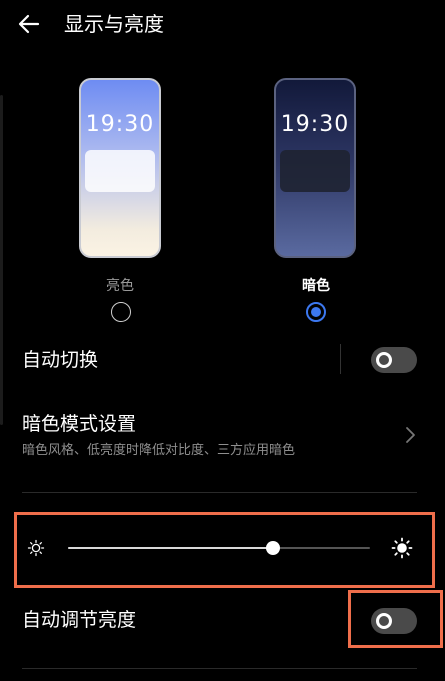  What do you see at coordinates (1, 260) in the screenshot?
I see `scroll-edge` at bounding box center [1, 260].